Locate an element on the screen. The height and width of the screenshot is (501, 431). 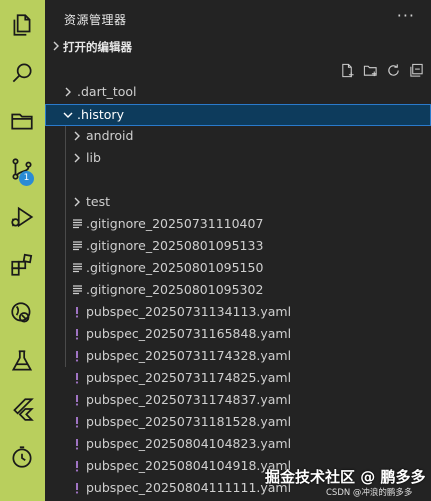
tree-item-history: .history is located at coordinates (238, 115).